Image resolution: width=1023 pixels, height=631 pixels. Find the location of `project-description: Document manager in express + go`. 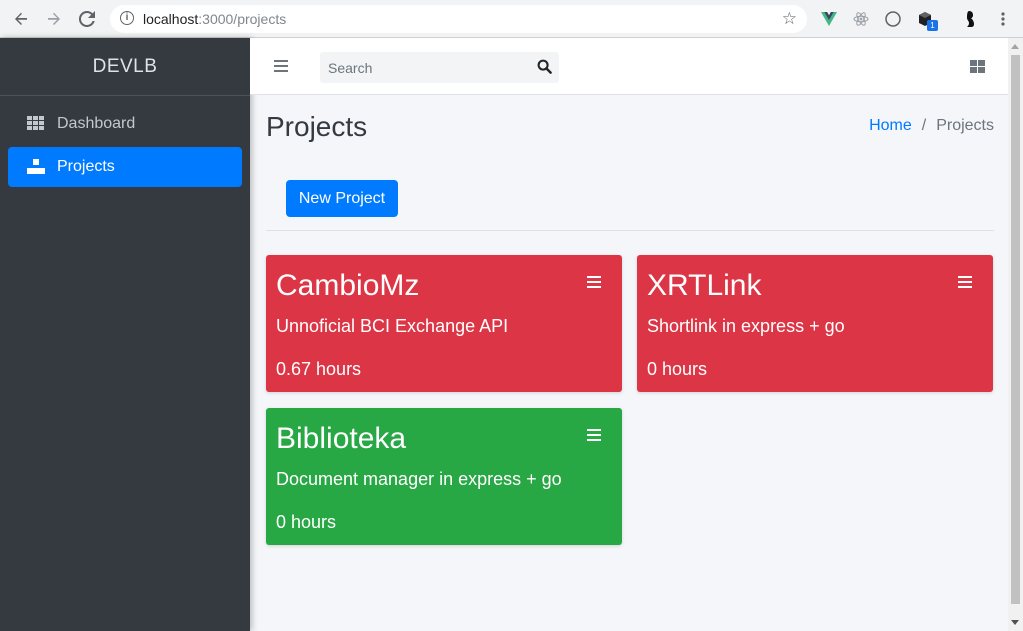

project-description: Document manager in express + go is located at coordinates (419, 479).